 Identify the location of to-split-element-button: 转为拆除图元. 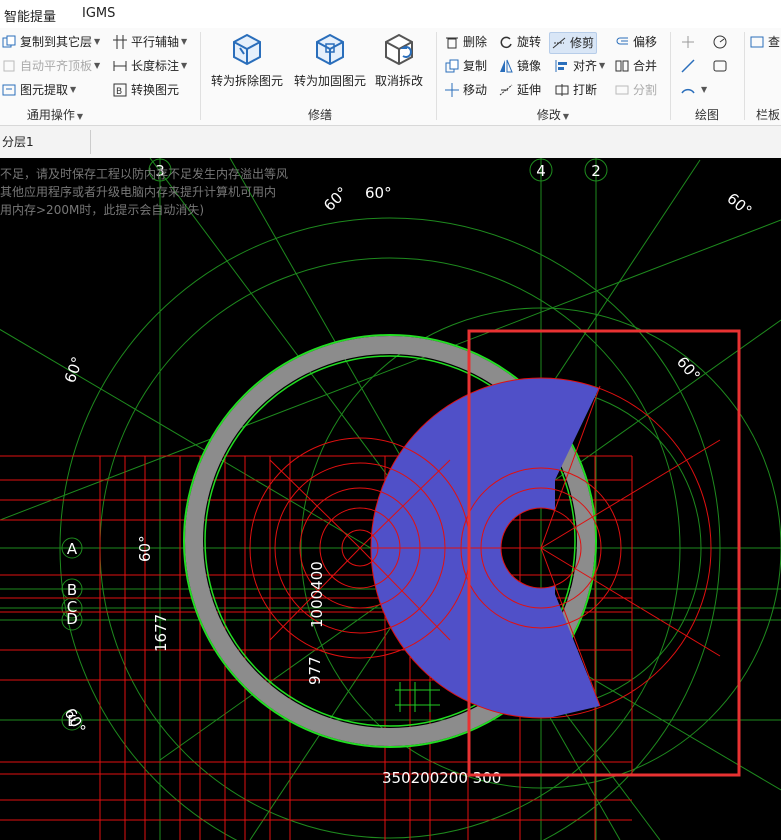
(247, 60).